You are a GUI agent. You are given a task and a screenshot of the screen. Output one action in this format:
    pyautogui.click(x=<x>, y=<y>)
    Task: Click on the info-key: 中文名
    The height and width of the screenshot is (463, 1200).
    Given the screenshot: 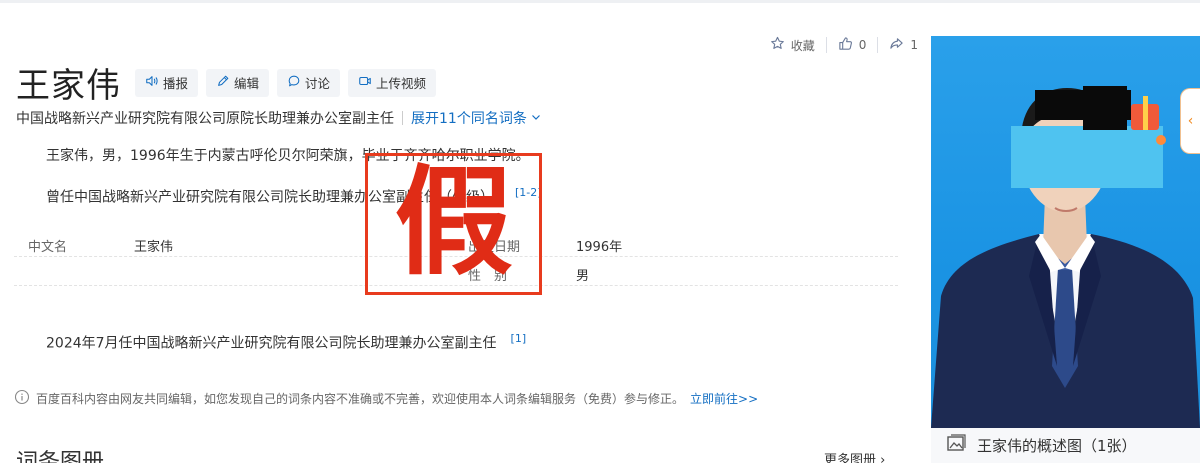 What is the action you would take?
    pyautogui.click(x=48, y=247)
    